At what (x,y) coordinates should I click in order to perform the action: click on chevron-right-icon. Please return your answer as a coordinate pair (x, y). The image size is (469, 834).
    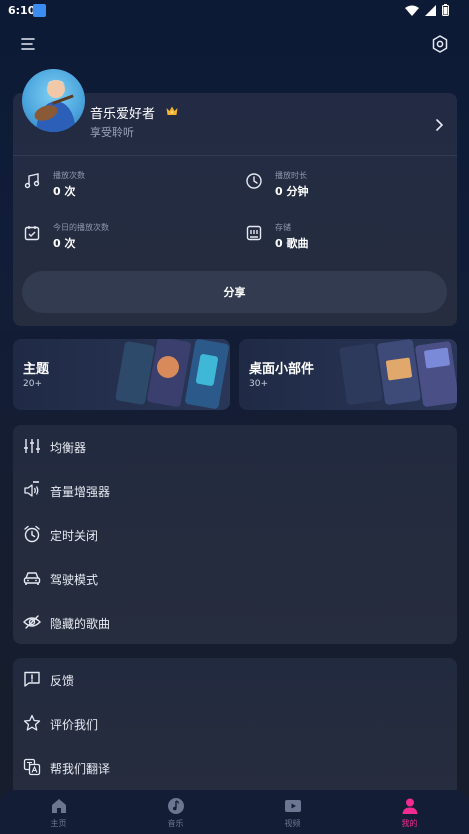
    Looking at the image, I should click on (439, 125).